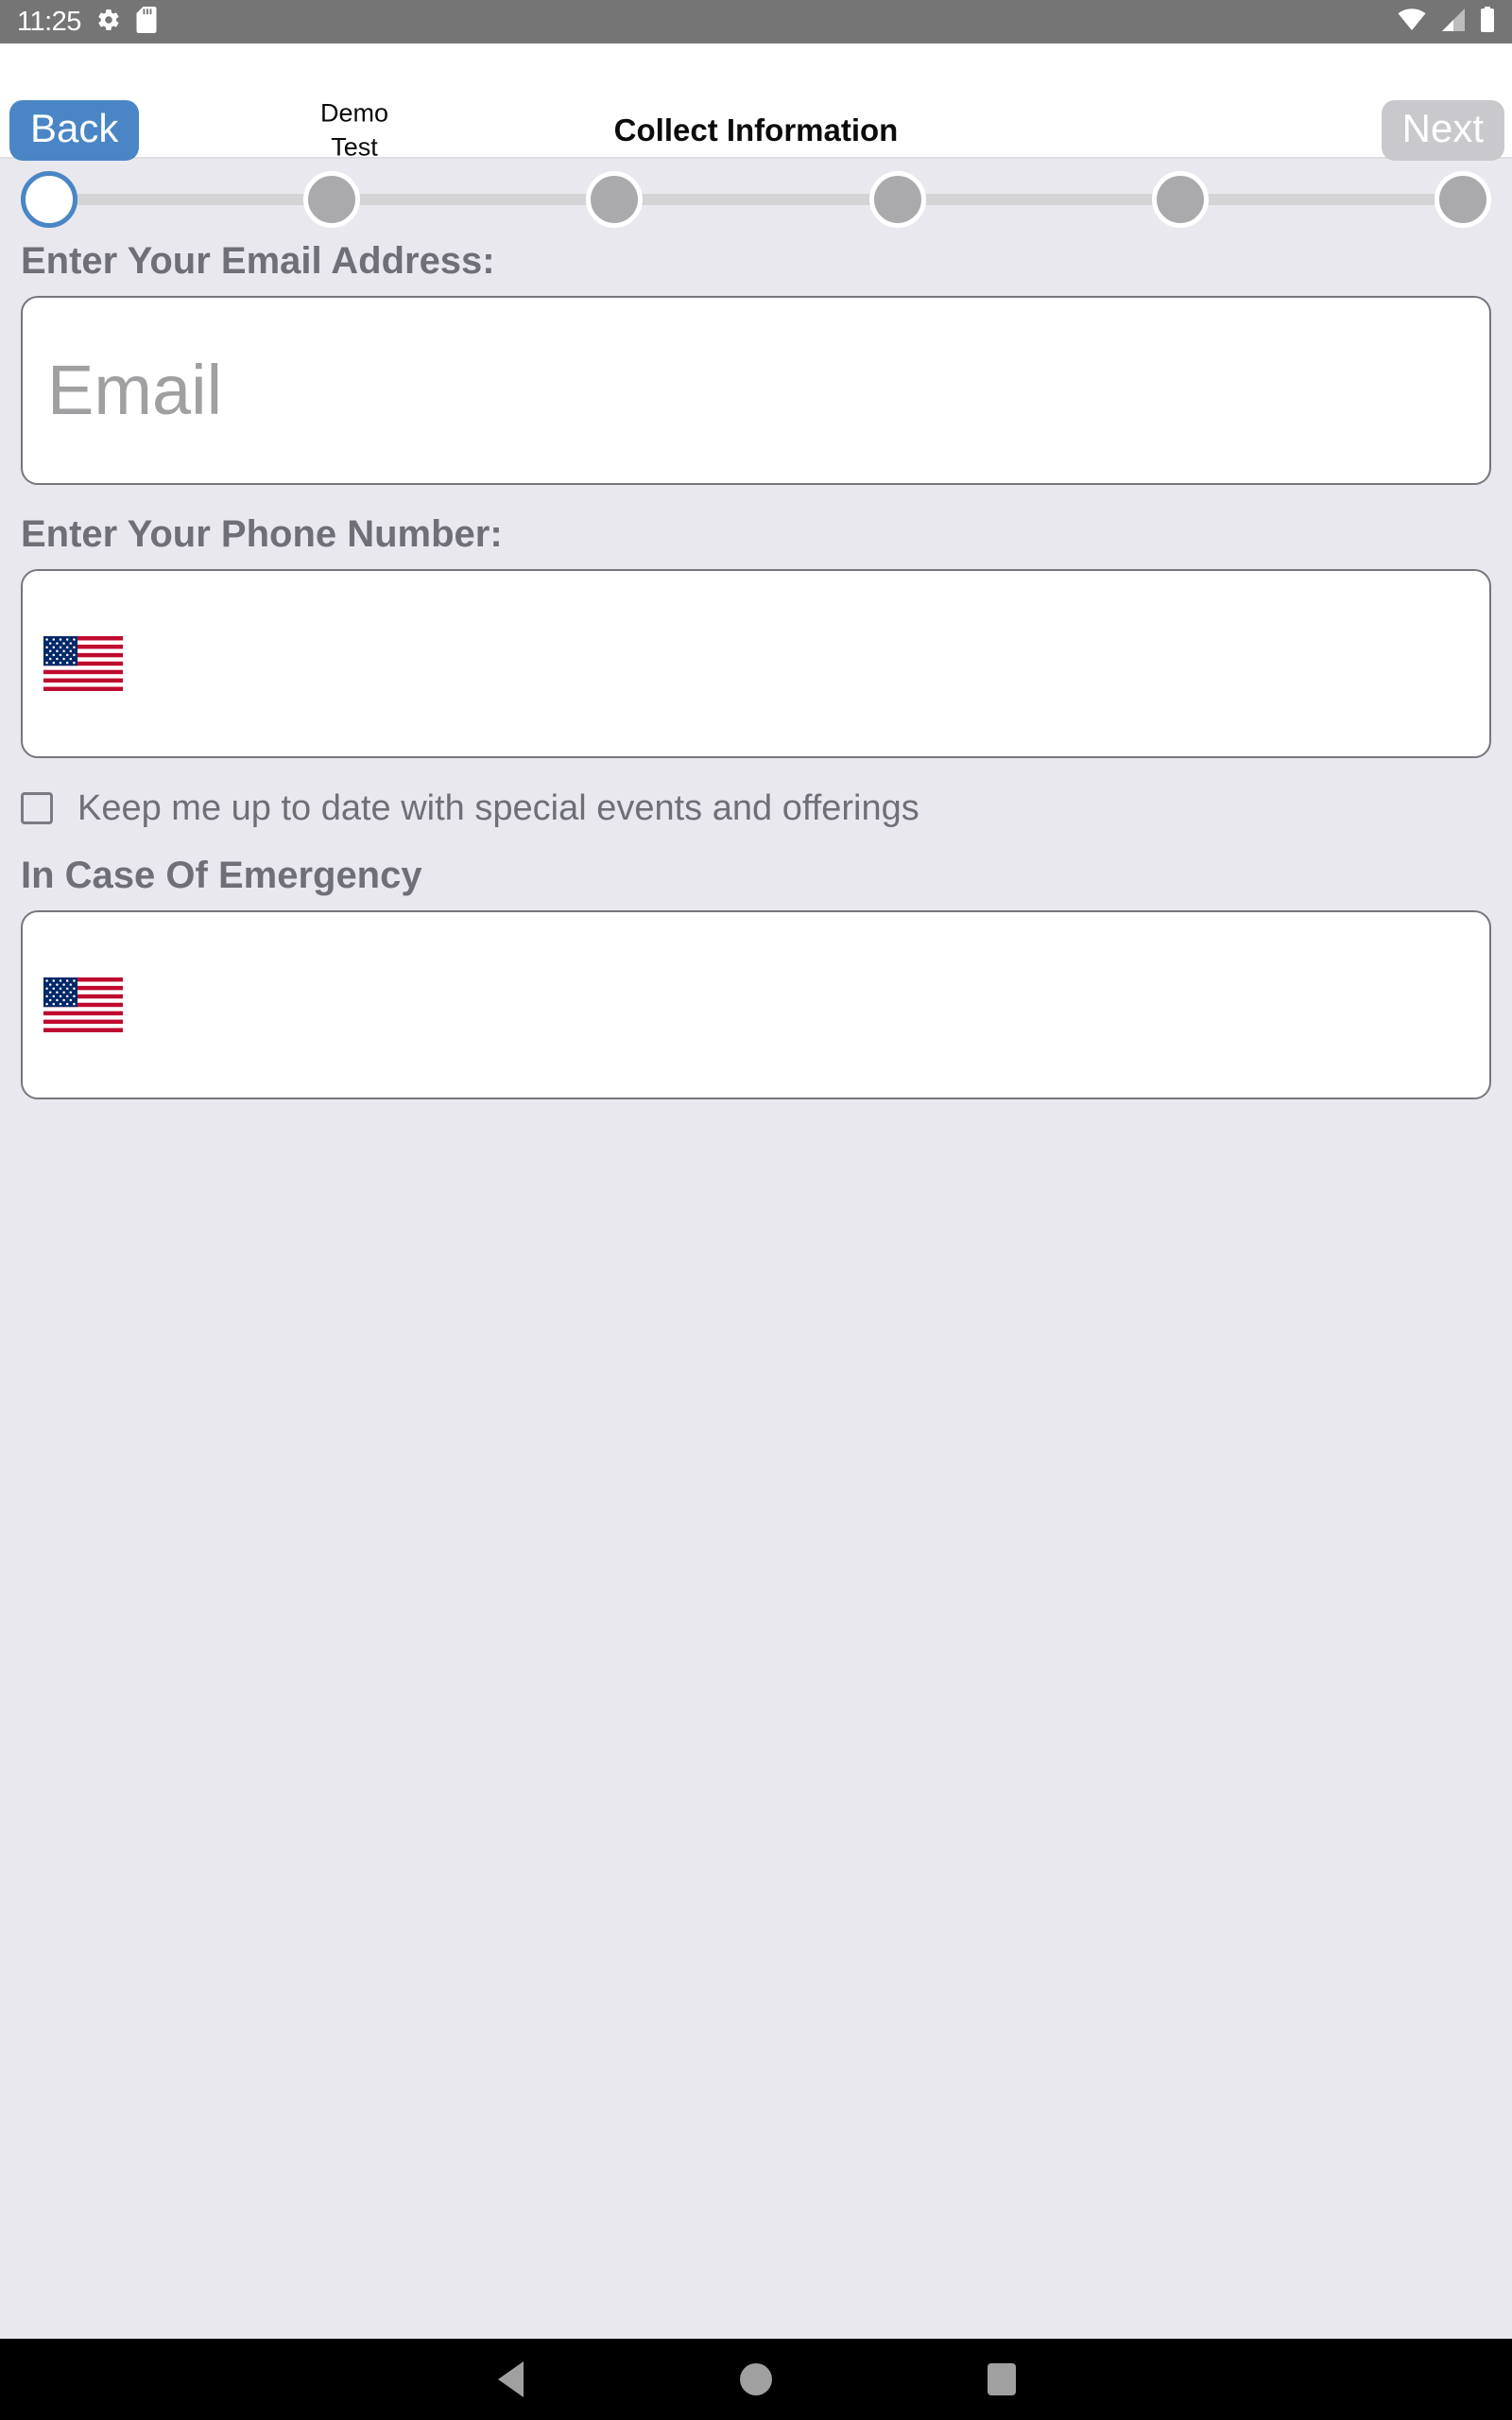 The height and width of the screenshot is (2420, 1512). What do you see at coordinates (756, 129) in the screenshot?
I see `page-title: Collect Information` at bounding box center [756, 129].